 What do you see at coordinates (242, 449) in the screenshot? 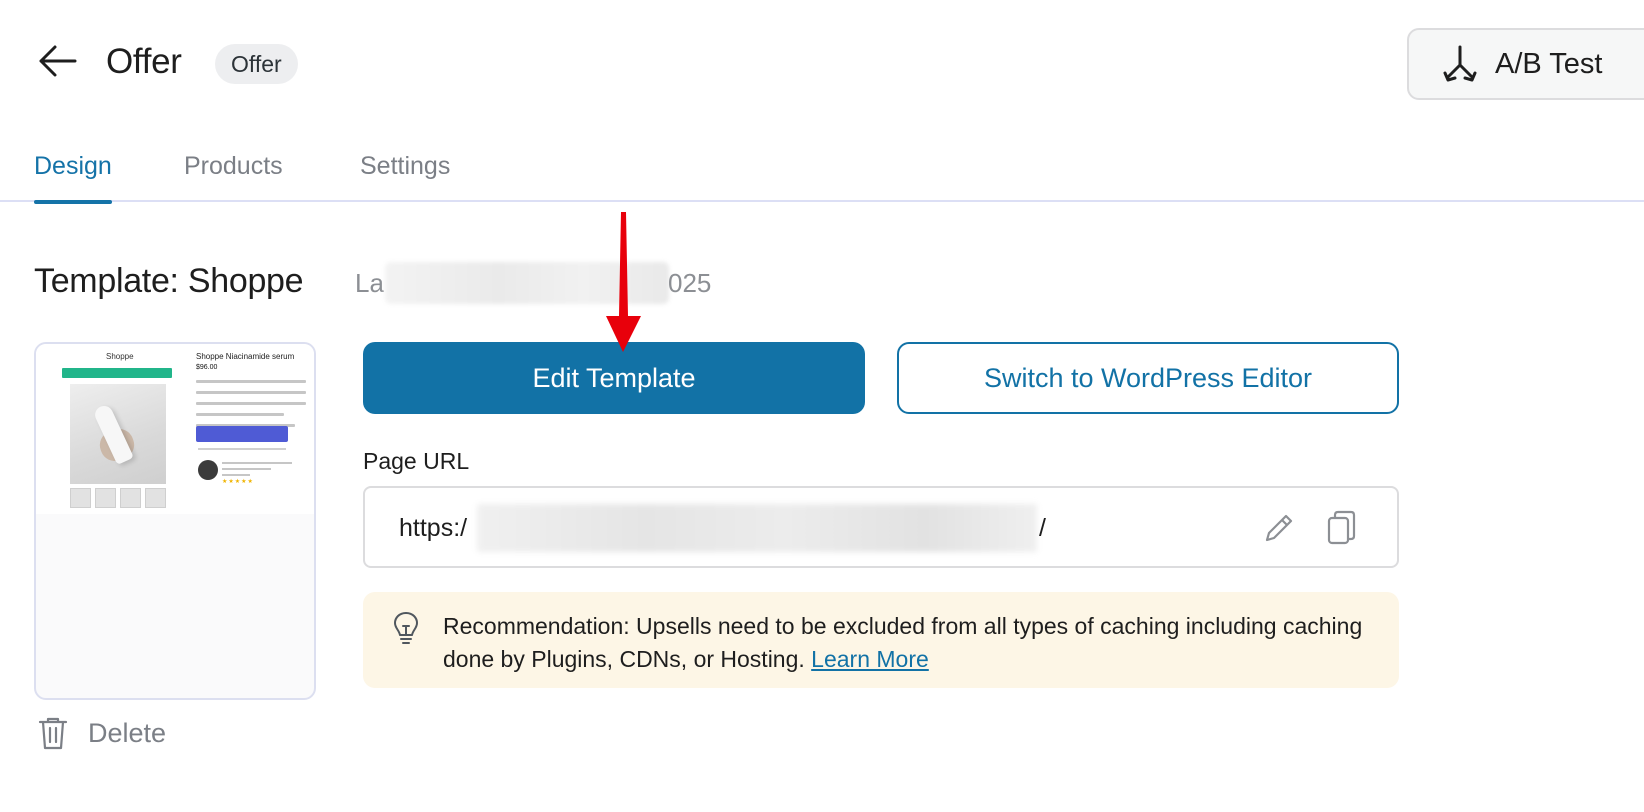
I see `thumbnail-note` at bounding box center [242, 449].